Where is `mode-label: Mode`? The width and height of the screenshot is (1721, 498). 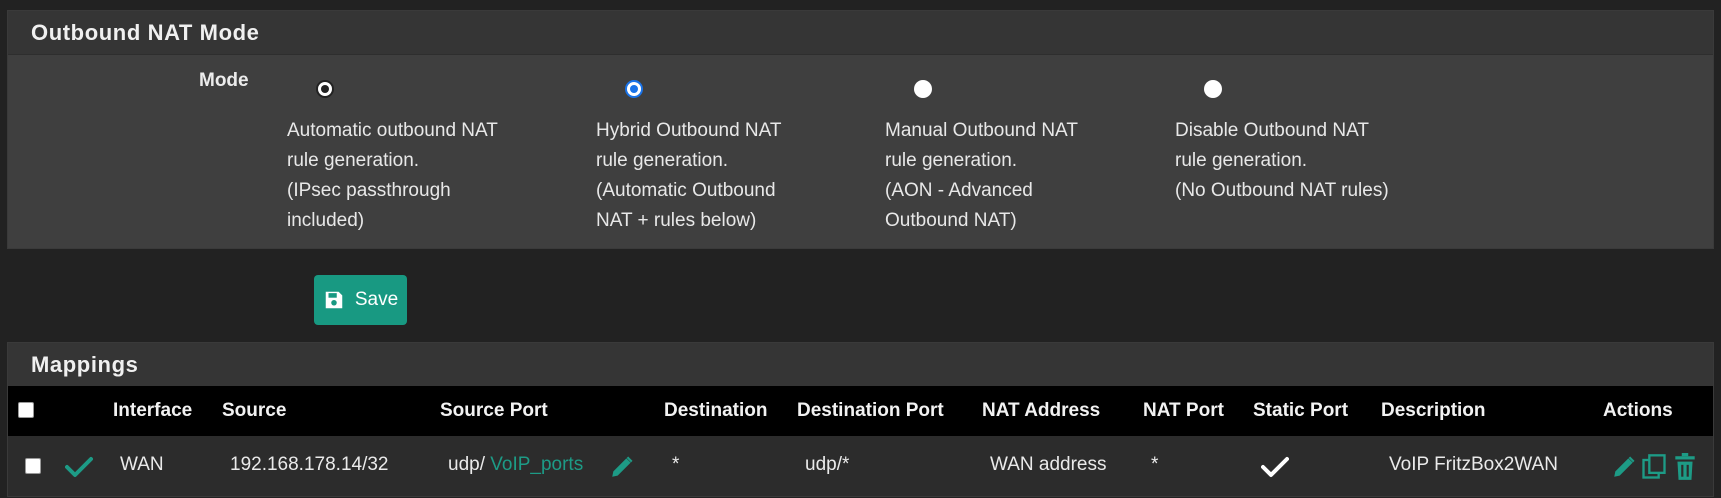
mode-label: Mode is located at coordinates (224, 80).